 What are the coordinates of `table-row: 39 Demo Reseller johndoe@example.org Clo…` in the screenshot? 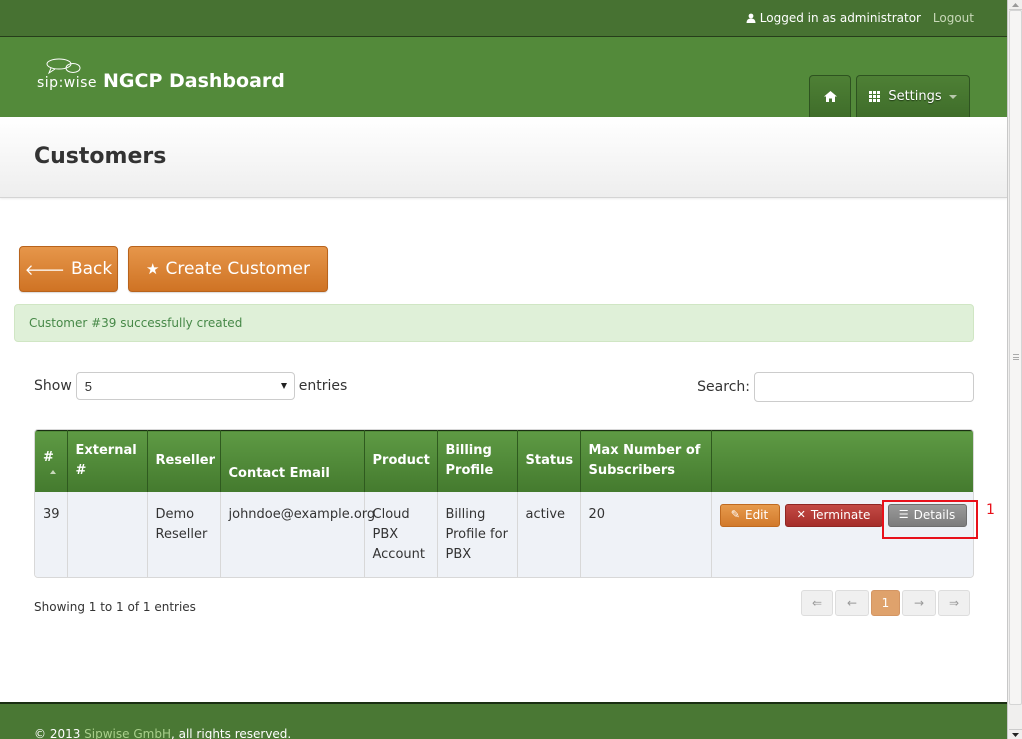 It's located at (504, 534).